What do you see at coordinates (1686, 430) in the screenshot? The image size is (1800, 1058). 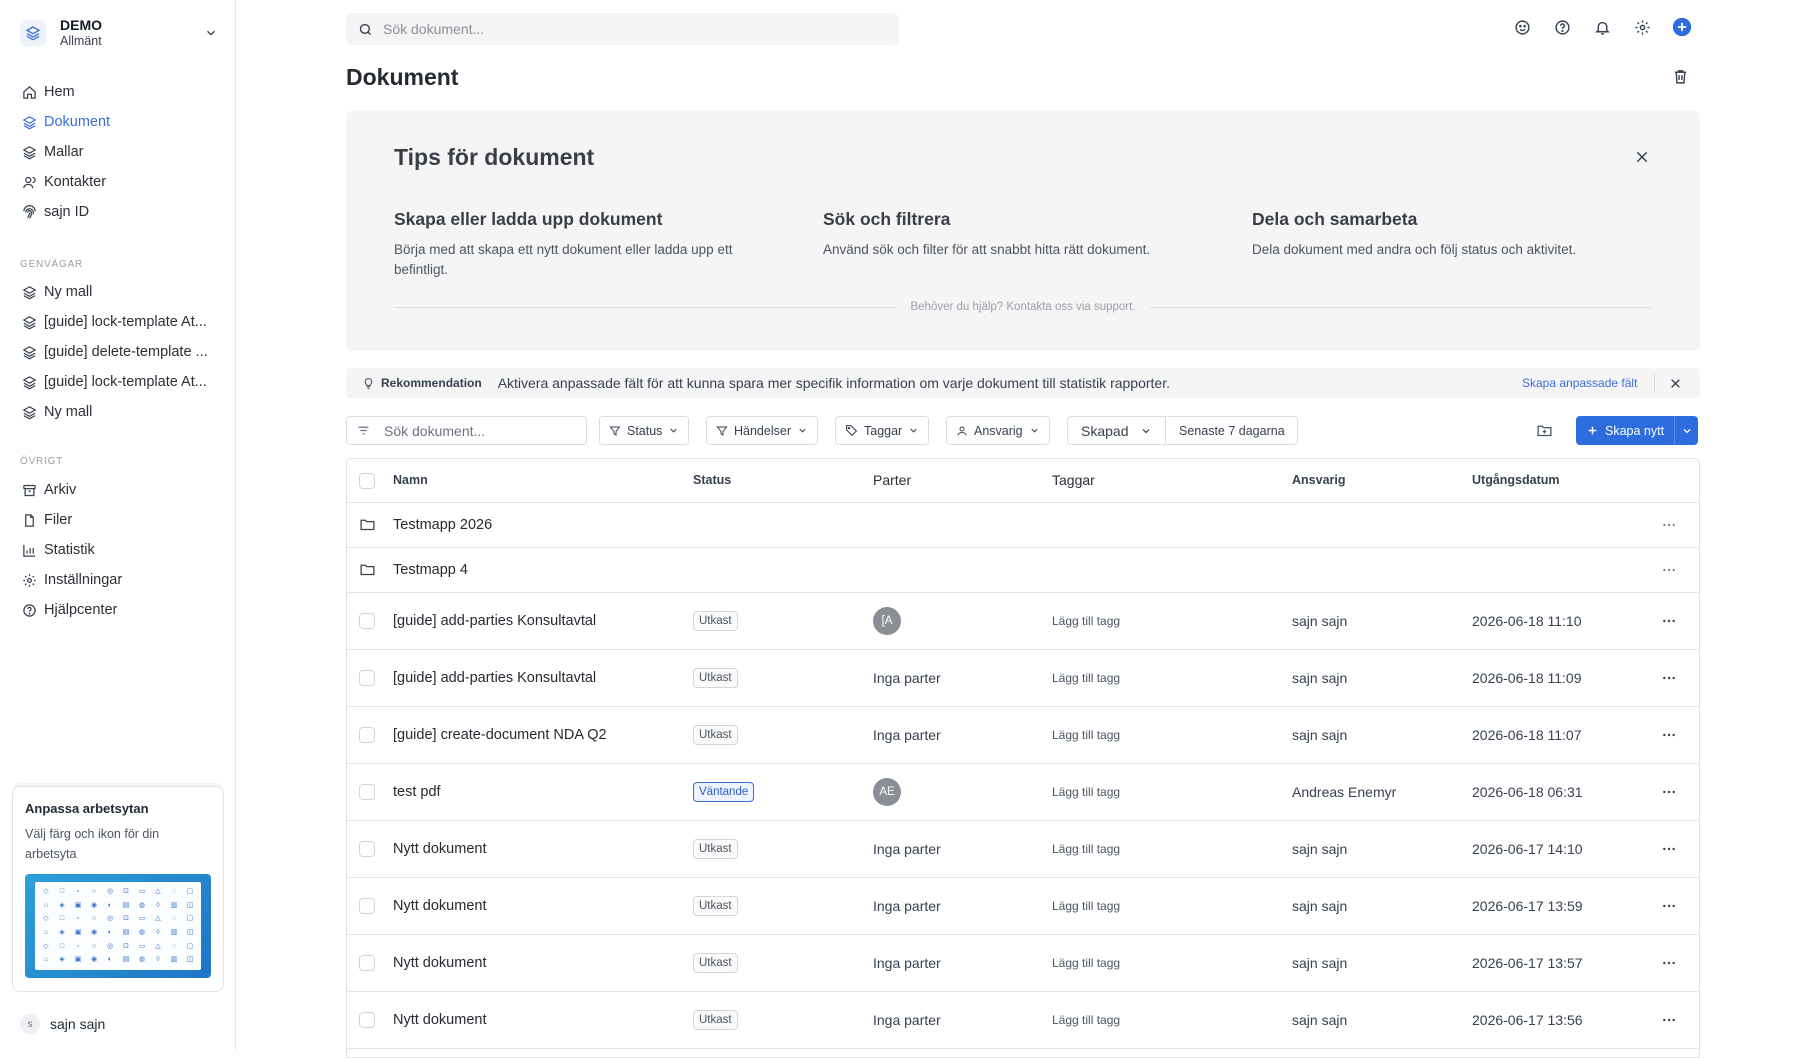 I see `create-new-dropdown` at bounding box center [1686, 430].